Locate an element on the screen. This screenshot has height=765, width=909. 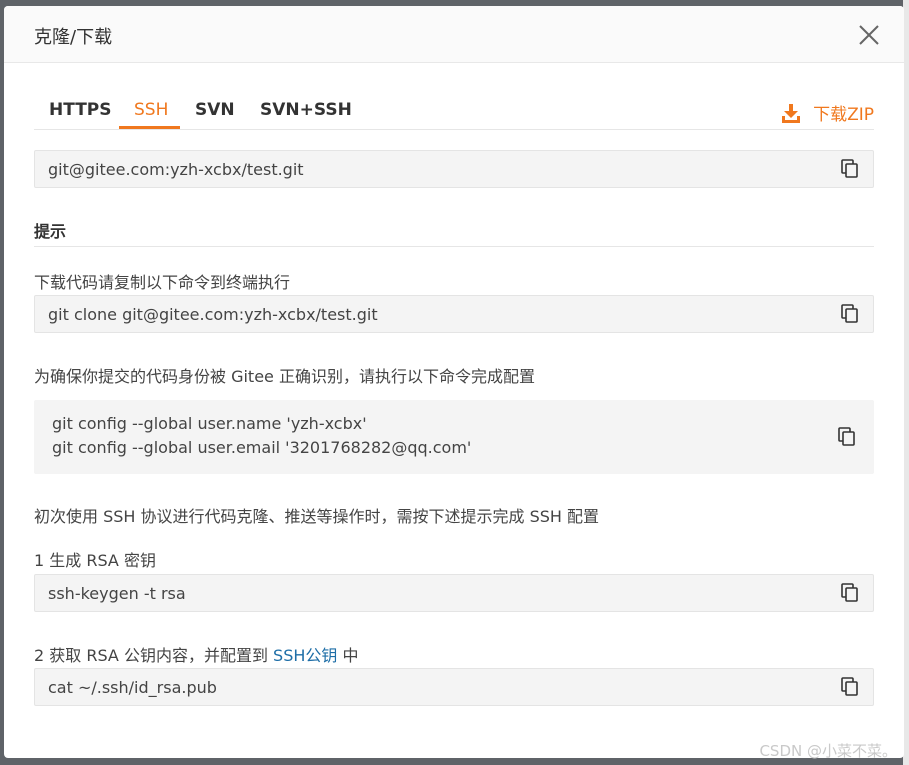
tips-heading: 提示 is located at coordinates (50, 231).